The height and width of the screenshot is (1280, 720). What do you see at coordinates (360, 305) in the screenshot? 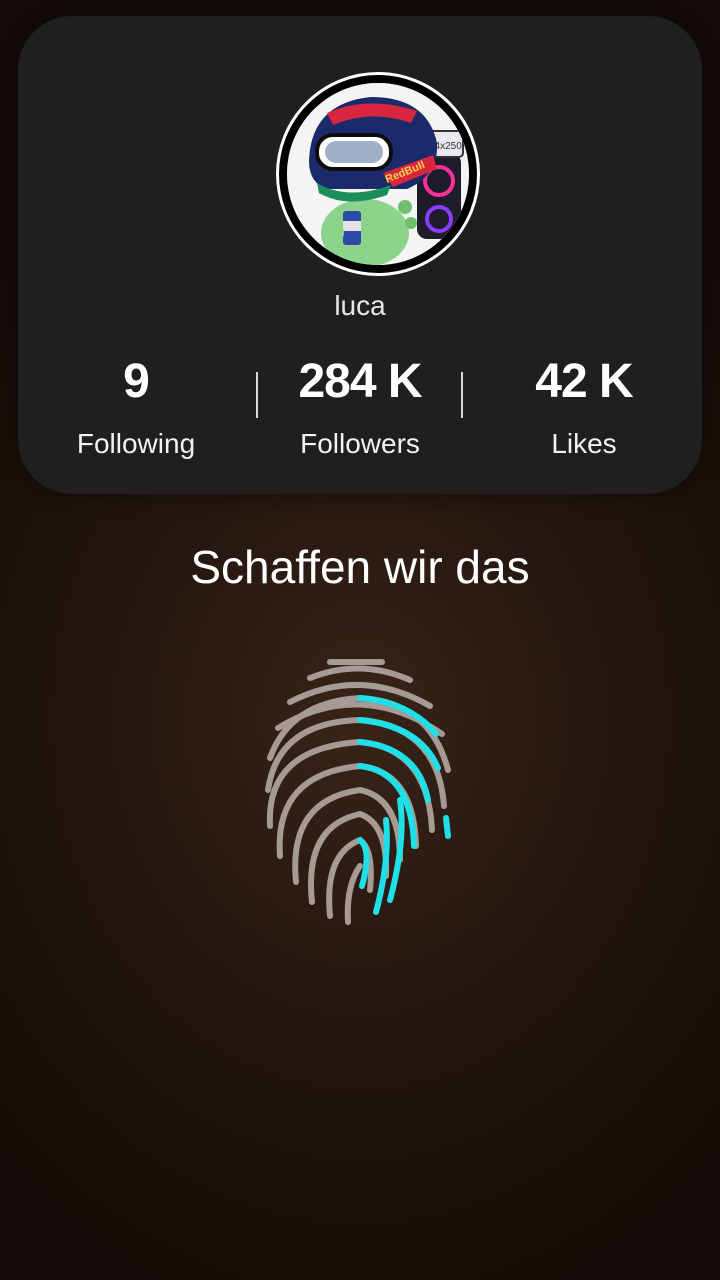
I see `username: luca` at bounding box center [360, 305].